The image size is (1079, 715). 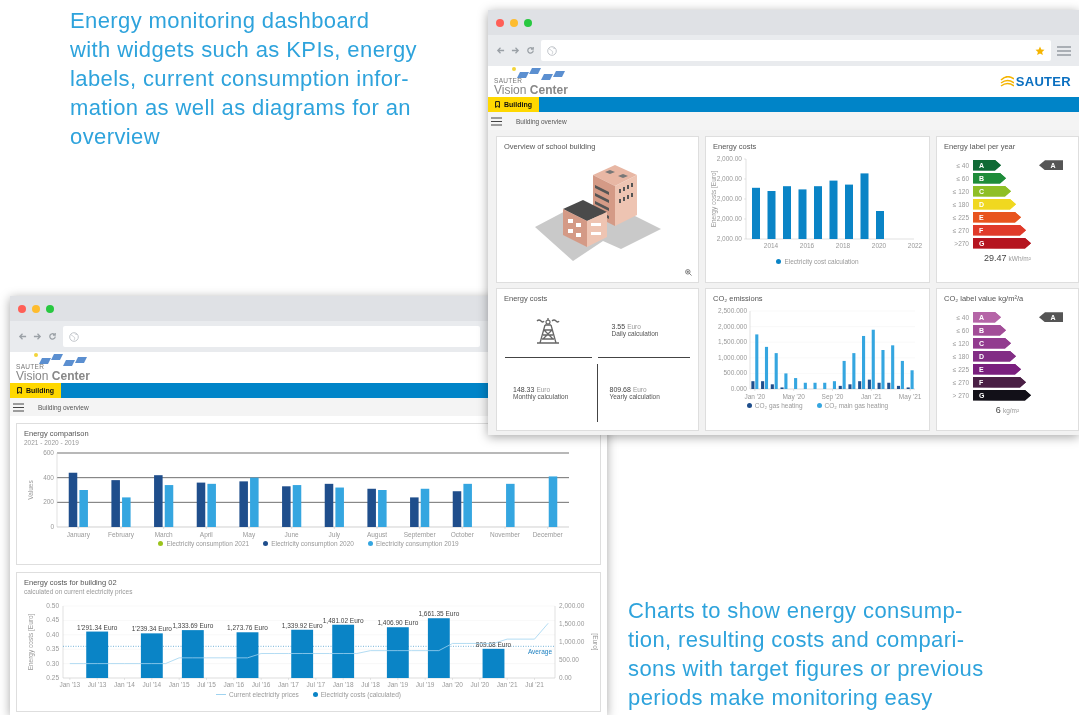 I want to click on caption-text: Charts to show energy consump- tion, resulting costs and compari- sons with target figures or previous periods make monitoring easy, so click(x=806, y=654).